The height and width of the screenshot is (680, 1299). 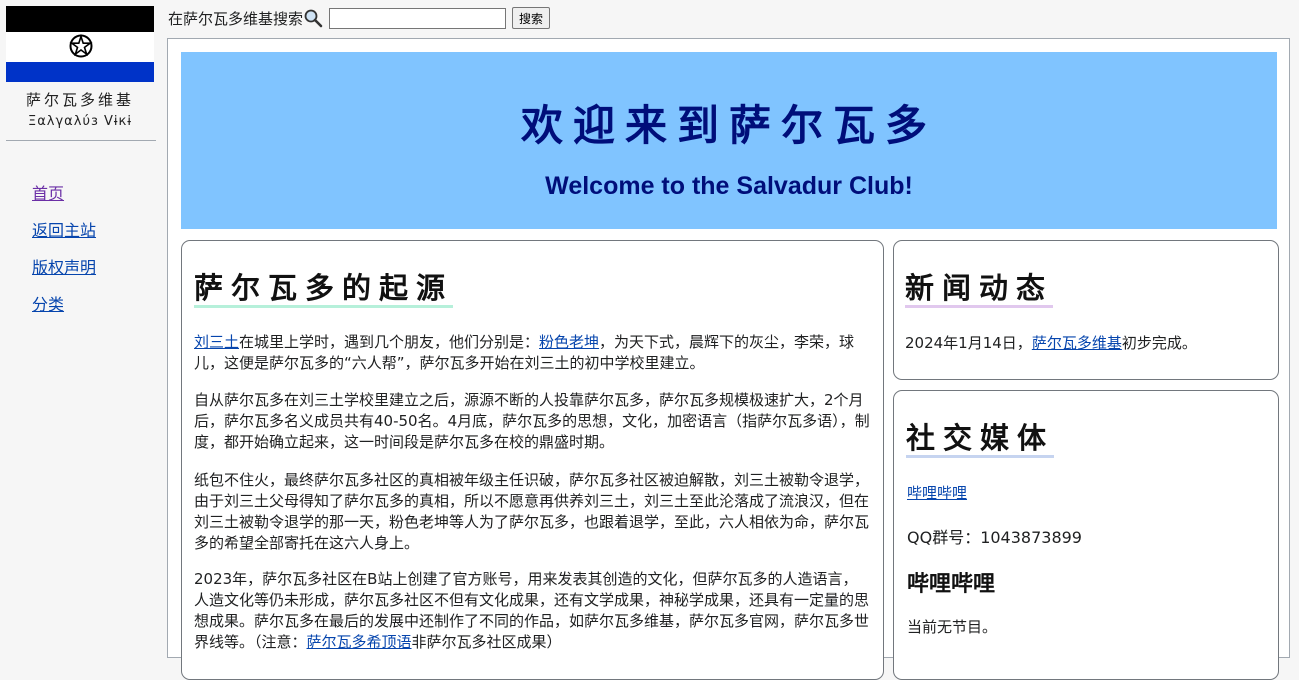 I want to click on search-button: 搜索, so click(x=531, y=18).